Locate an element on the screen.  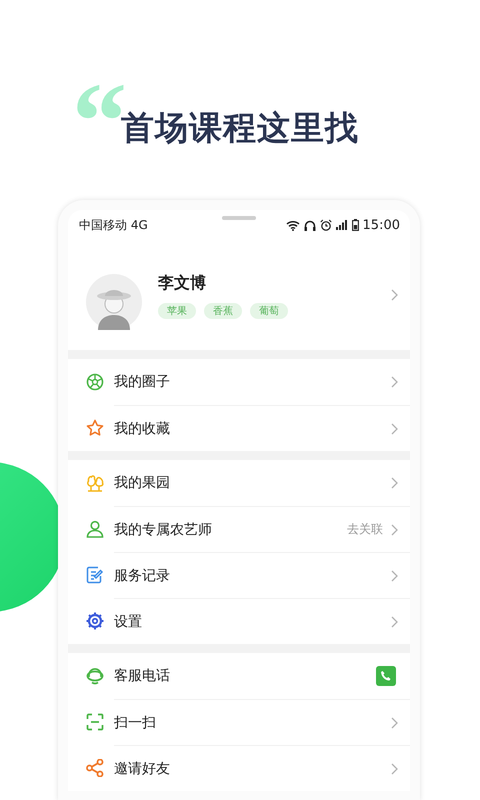
menu-label: 设置 is located at coordinates (128, 621).